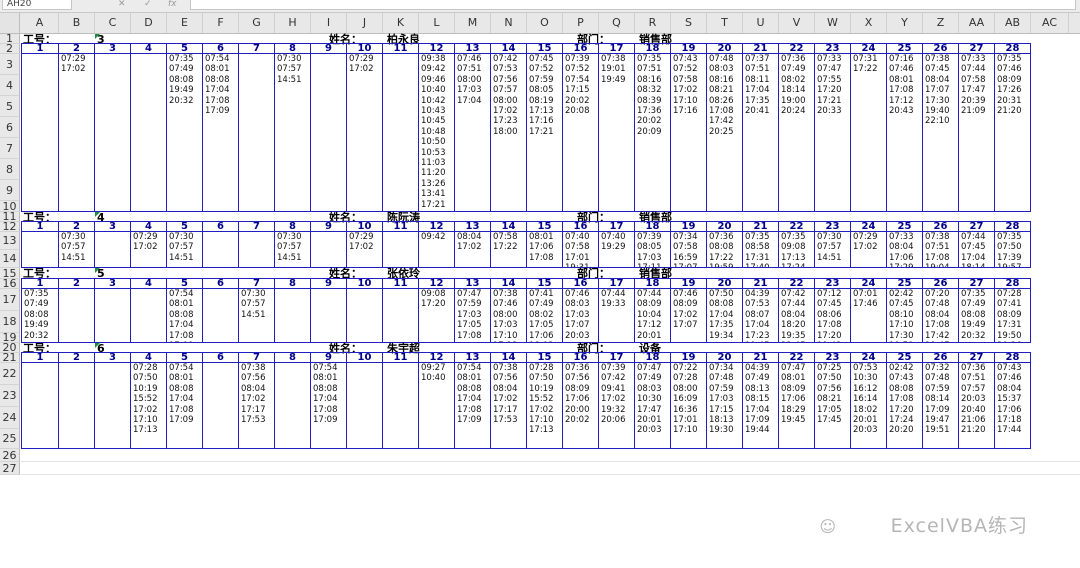  What do you see at coordinates (725, 406) in the screenshot?
I see `punch-times-cell: 07:34 07:48 07:59 17:03 17:15 18:13 19:30` at bounding box center [725, 406].